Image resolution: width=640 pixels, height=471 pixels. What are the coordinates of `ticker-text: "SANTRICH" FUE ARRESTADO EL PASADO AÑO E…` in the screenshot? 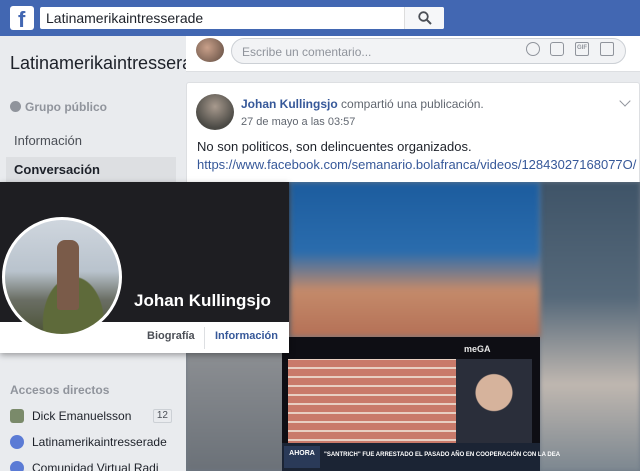 It's located at (442, 455).